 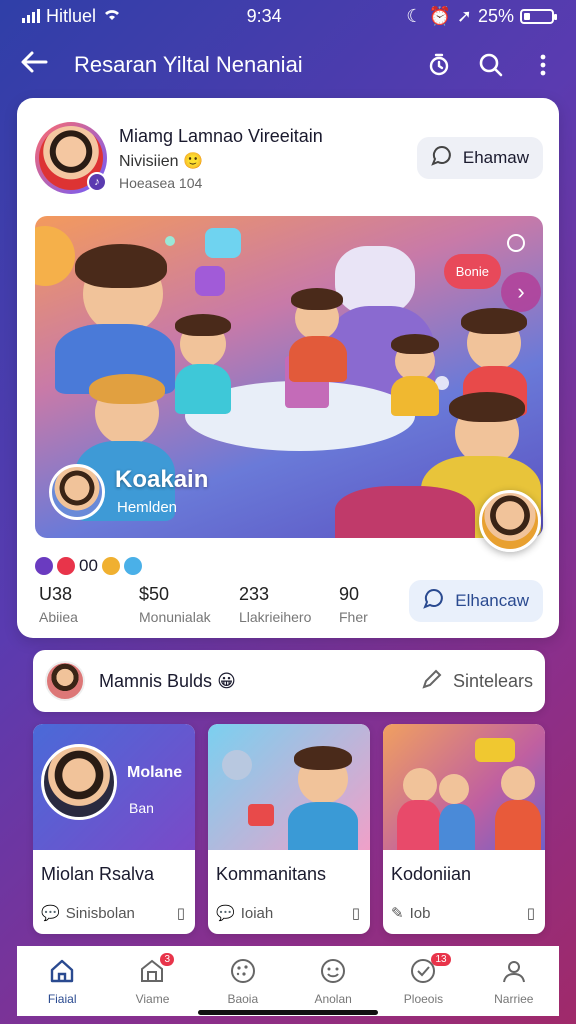 What do you see at coordinates (188, 64) in the screenshot?
I see `page-title: Resaran Yiltal Nenaniai` at bounding box center [188, 64].